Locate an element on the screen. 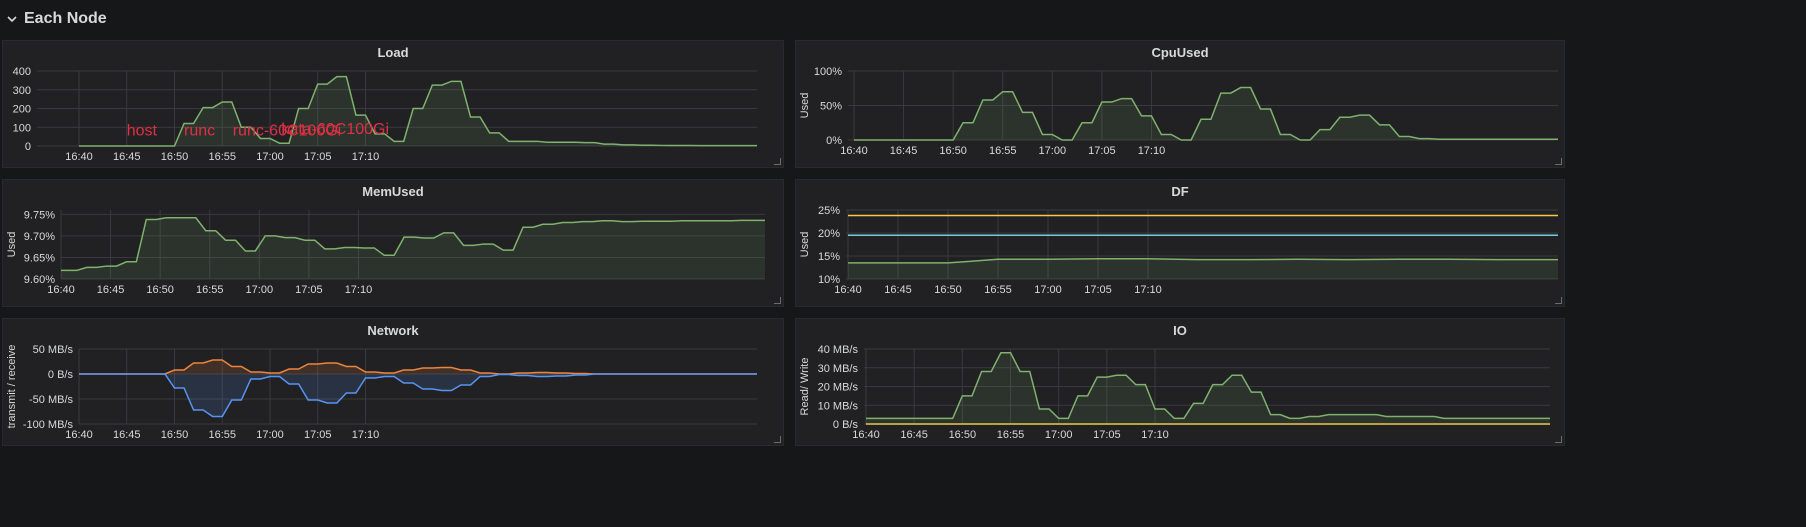 The image size is (1806, 527). annotation-label: host is located at coordinates (142, 131).